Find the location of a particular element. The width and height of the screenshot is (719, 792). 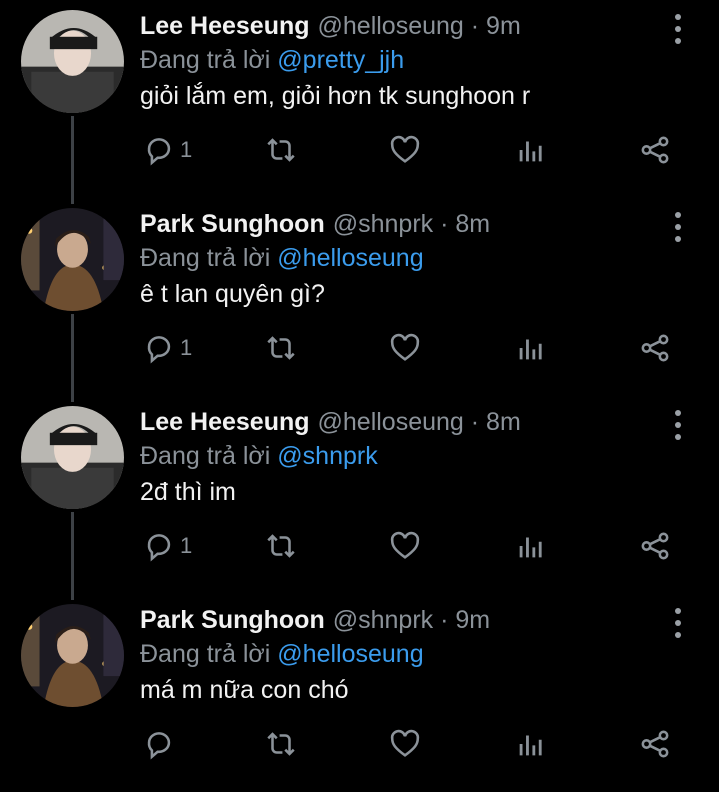

tweet-header: Park Sunghoon @shnprk · 9m is located at coordinates (315, 620).